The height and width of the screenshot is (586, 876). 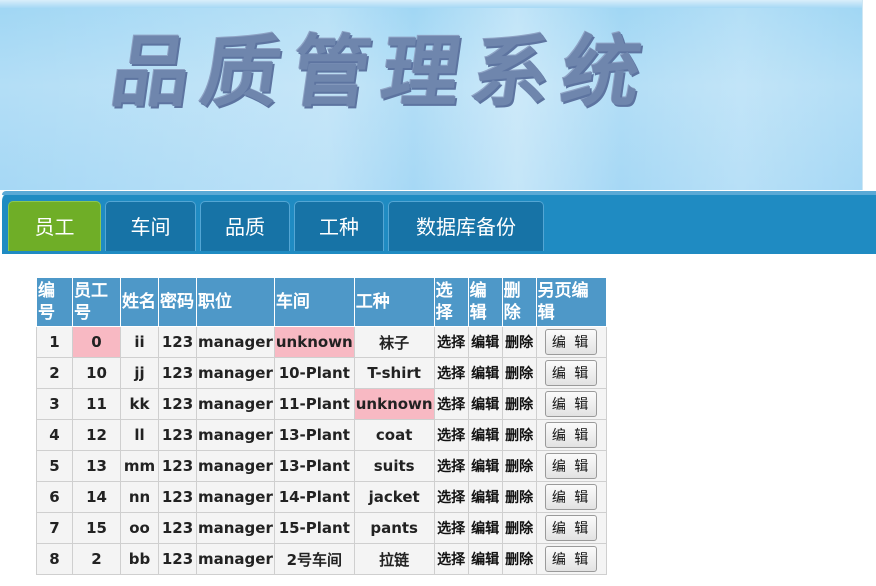 What do you see at coordinates (321, 342) in the screenshot?
I see `table-row: 1 0 ii 123 manager unknown 袜子 选择 编辑 删除编 辑` at bounding box center [321, 342].